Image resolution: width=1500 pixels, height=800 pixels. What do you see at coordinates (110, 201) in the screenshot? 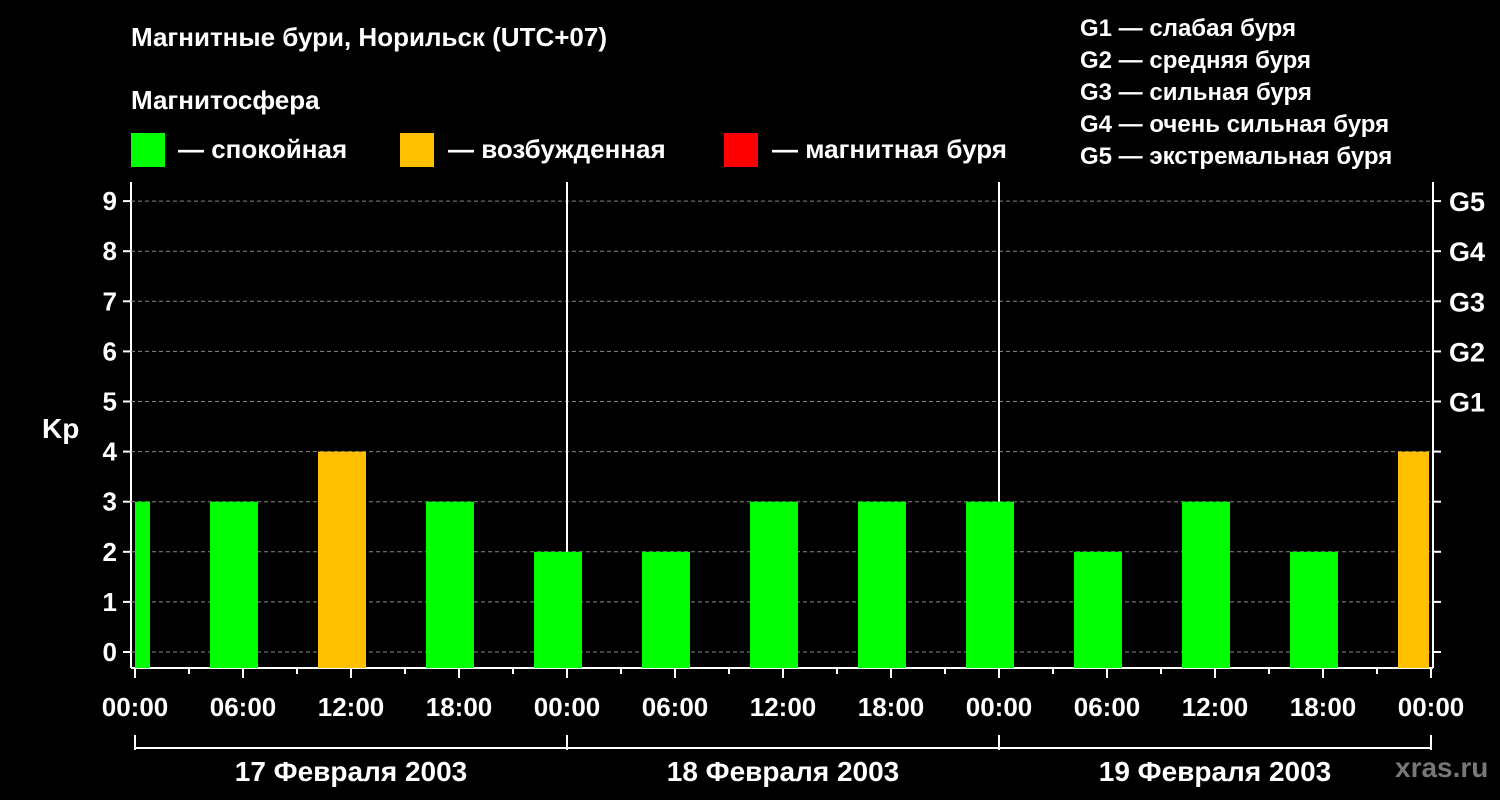
I see `y-tick-label: 9` at bounding box center [110, 201].